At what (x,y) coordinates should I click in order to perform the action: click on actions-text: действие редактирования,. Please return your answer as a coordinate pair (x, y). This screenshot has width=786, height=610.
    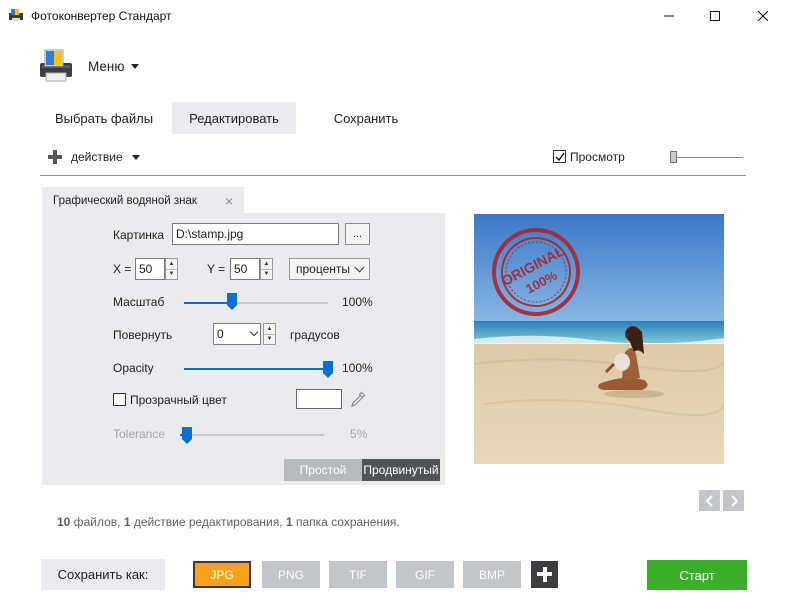
    Looking at the image, I should click on (208, 522).